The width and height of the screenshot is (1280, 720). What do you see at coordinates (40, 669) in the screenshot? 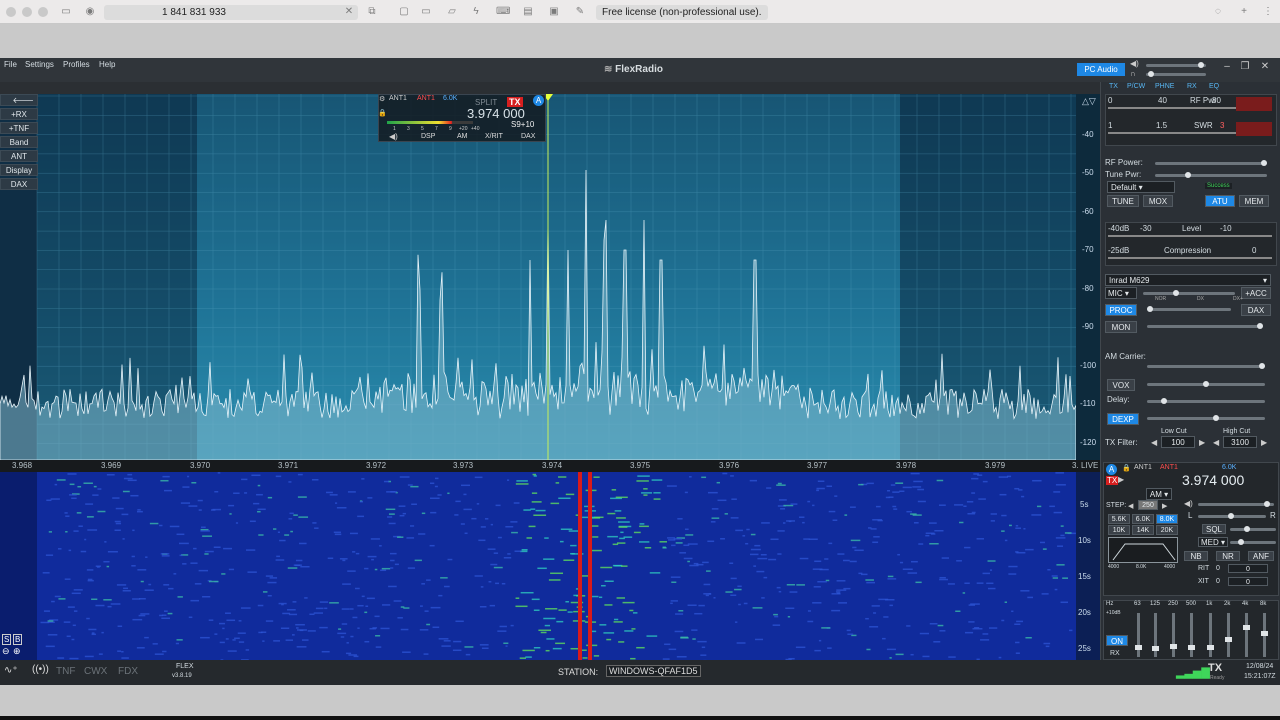
I see `wireless-icon: ((•))` at bounding box center [40, 669].